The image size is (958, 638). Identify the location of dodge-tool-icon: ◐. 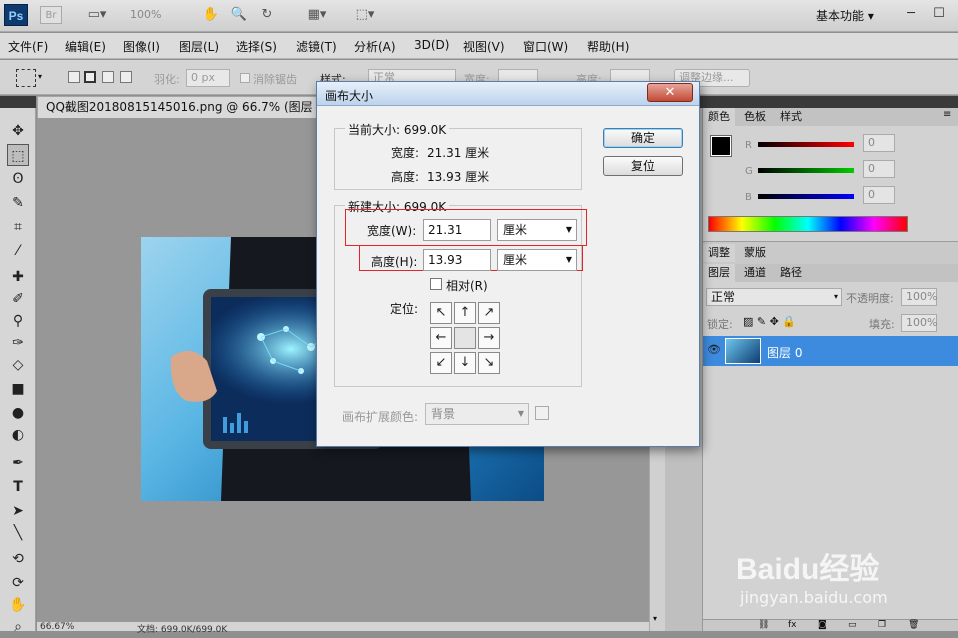
(18, 435).